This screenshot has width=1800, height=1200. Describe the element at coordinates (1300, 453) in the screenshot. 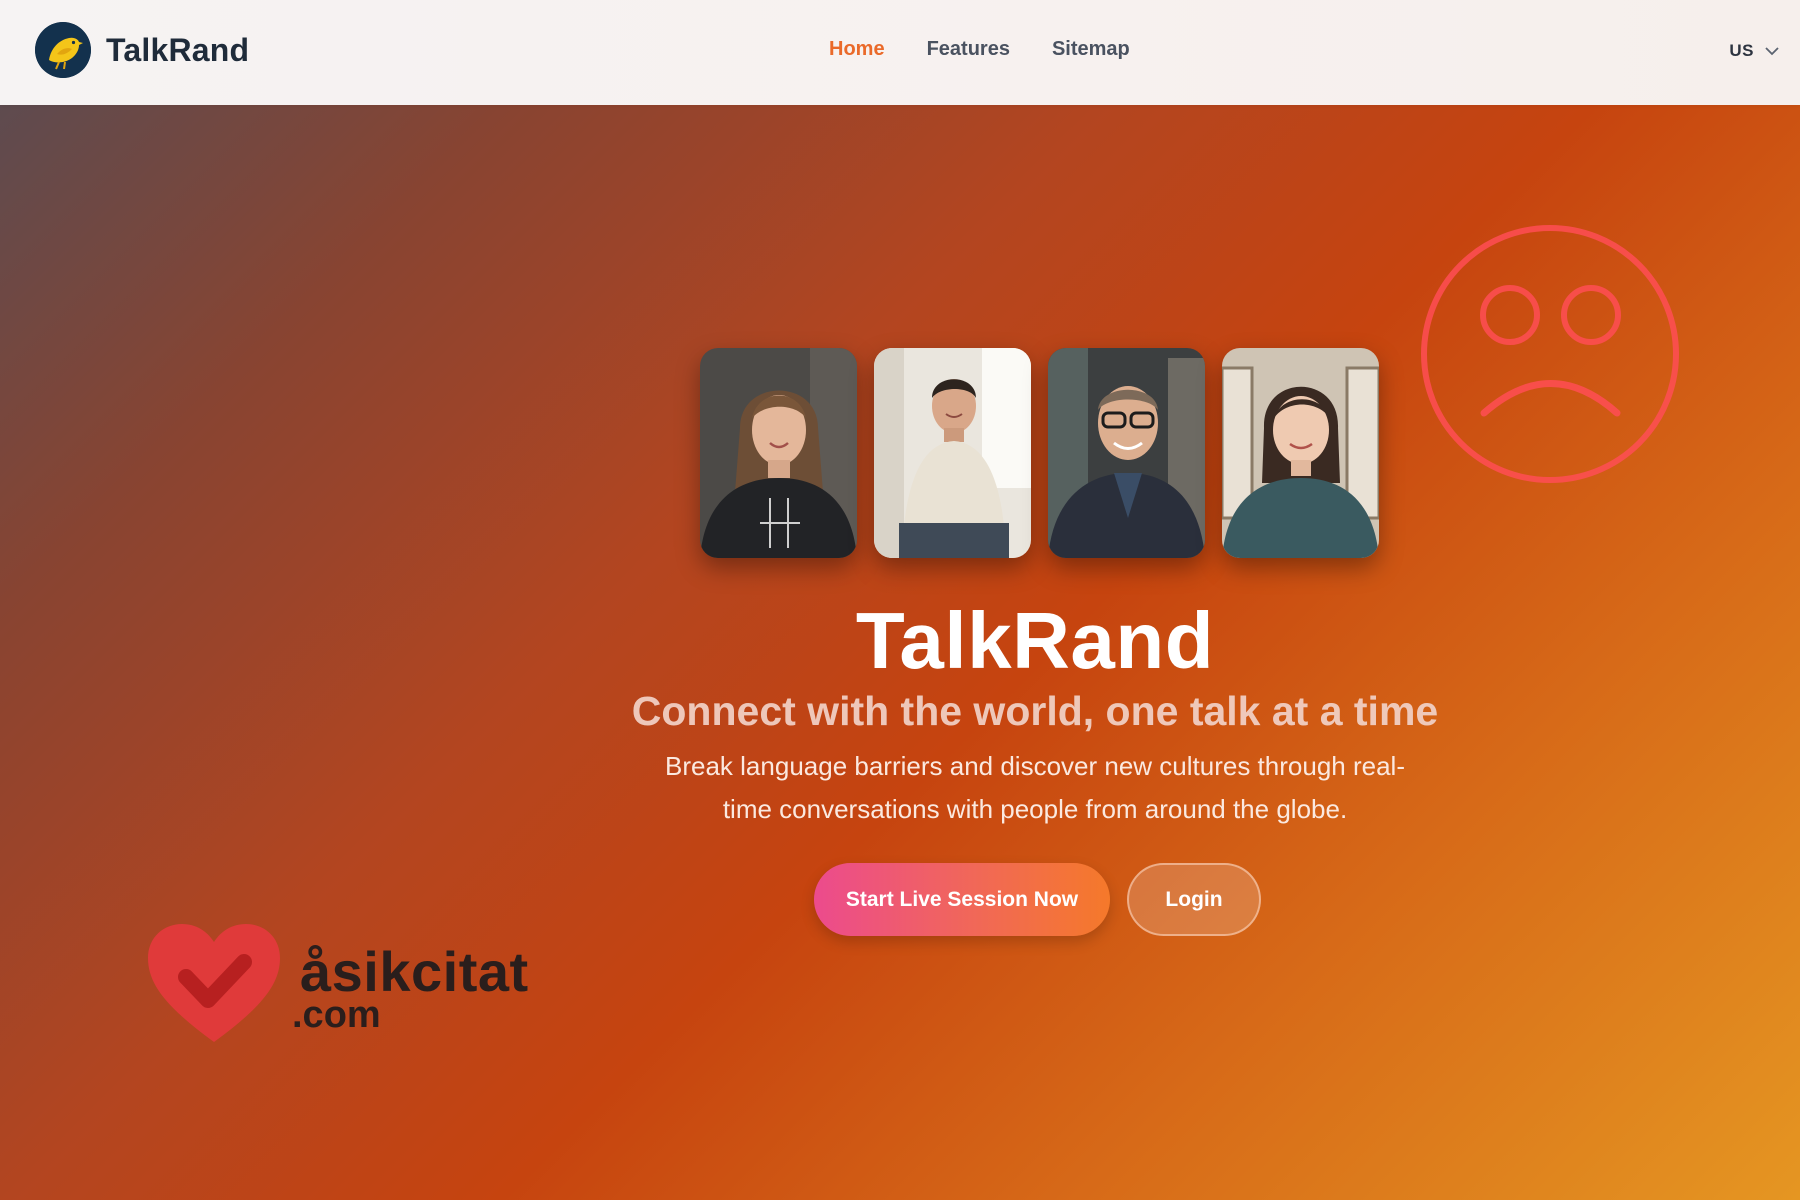

I see `woman-short-hair-photo` at that location.